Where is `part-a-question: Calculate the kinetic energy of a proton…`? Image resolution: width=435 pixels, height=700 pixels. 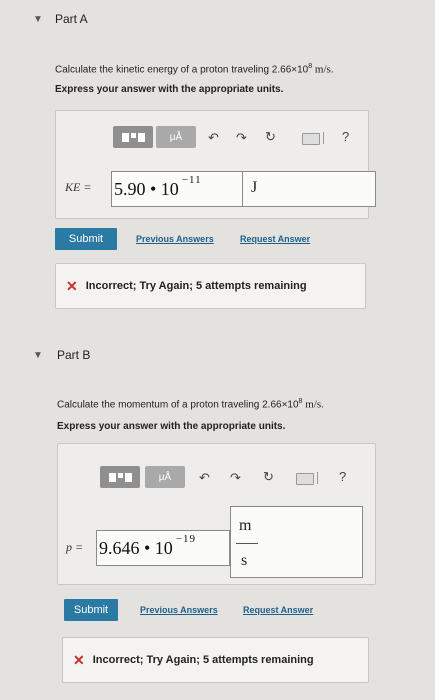
part-a-question: Calculate the kinetic energy of a proton… is located at coordinates (194, 69).